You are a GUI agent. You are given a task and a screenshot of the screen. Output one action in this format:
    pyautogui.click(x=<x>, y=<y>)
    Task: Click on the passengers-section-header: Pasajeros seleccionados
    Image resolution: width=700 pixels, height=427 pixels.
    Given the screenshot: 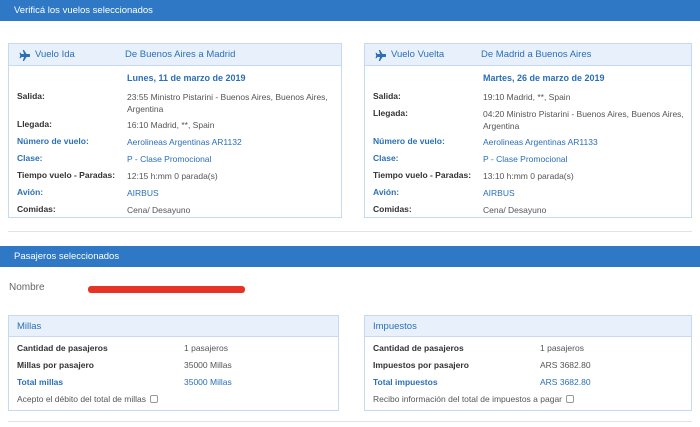 What is the action you would take?
    pyautogui.click(x=350, y=256)
    